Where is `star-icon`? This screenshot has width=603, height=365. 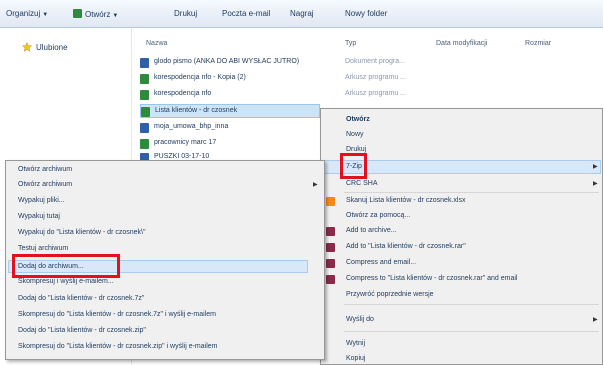
star-icon is located at coordinates (27, 47).